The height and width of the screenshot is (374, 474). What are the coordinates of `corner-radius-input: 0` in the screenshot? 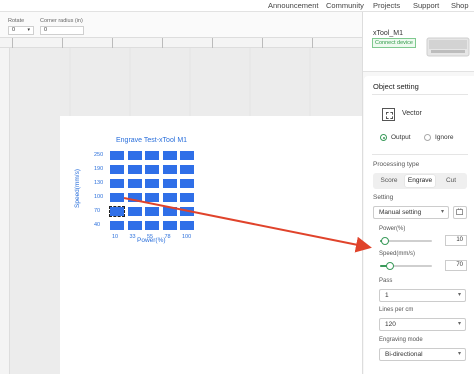 It's located at (62, 30).